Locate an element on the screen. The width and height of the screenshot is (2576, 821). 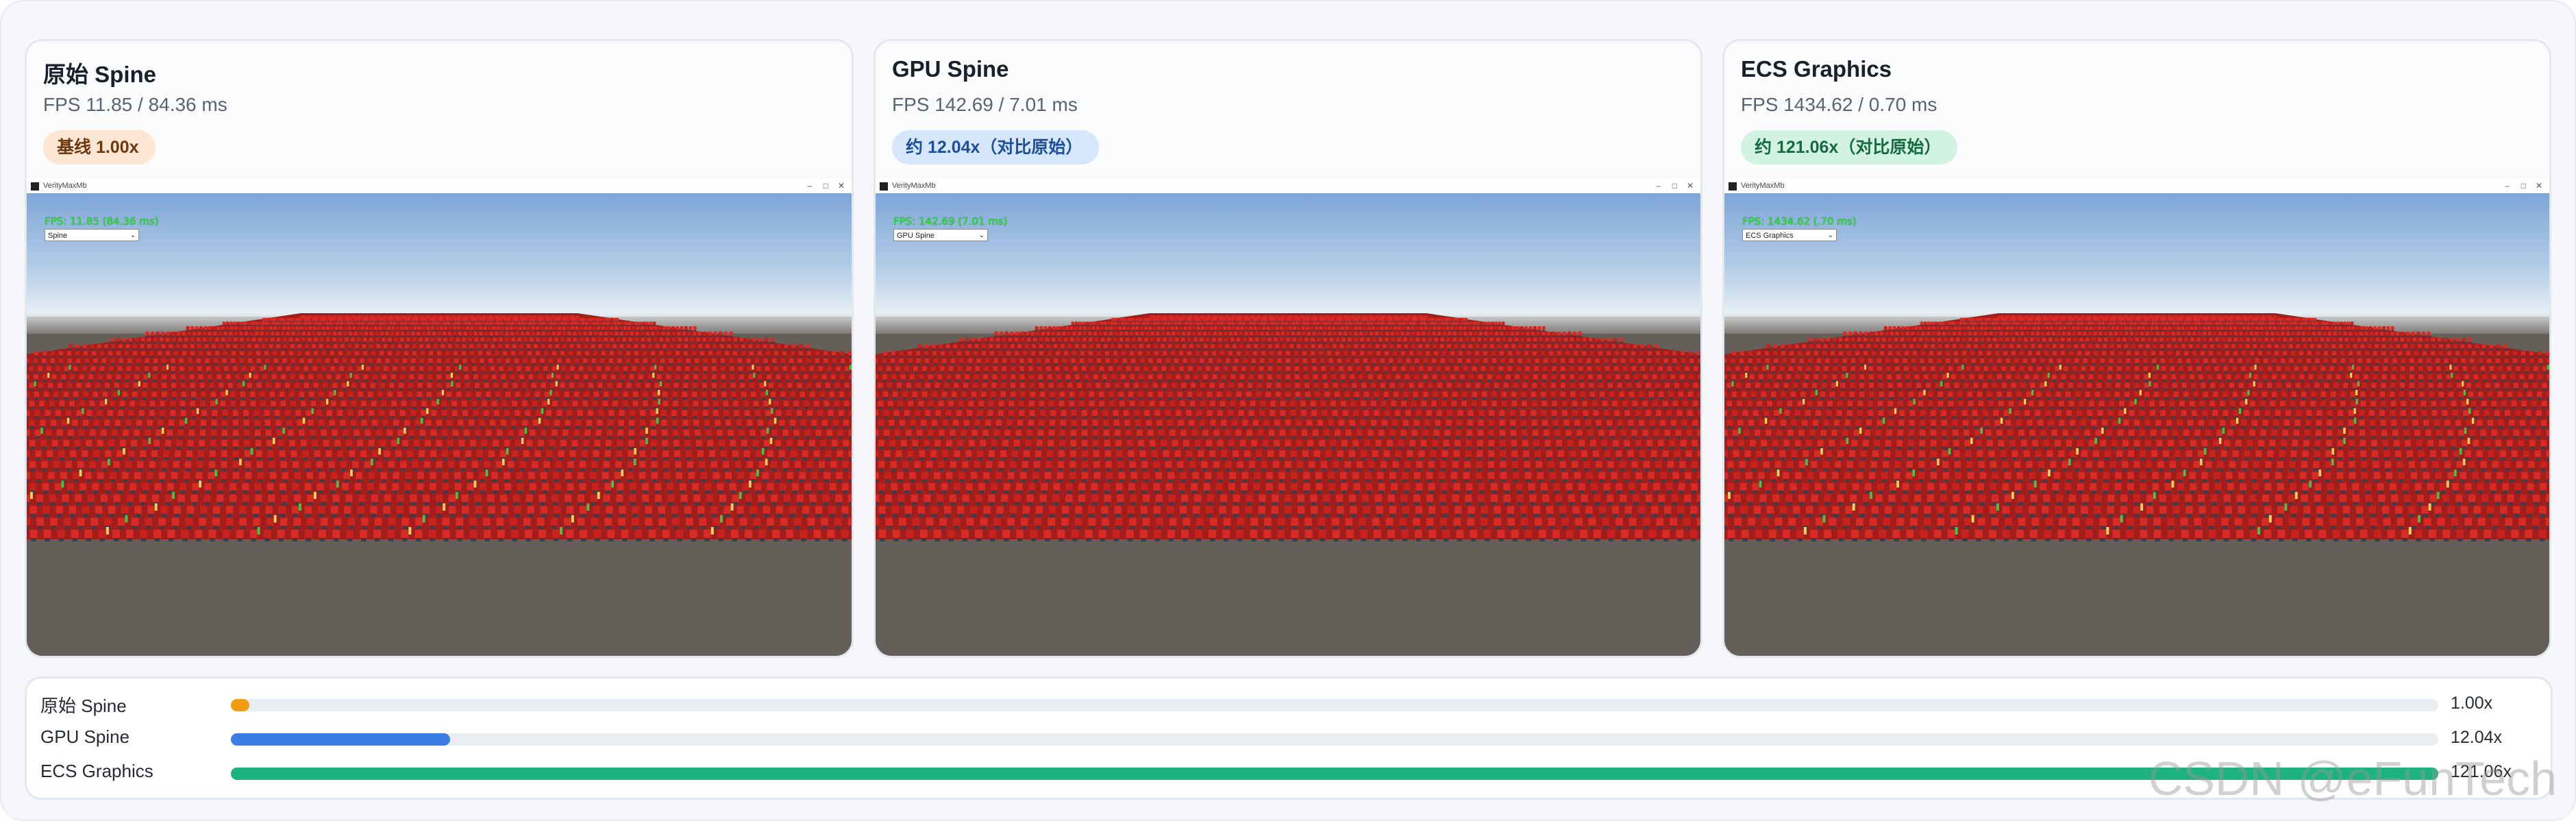
render-mode-select: Spine ⌄ is located at coordinates (92, 235).